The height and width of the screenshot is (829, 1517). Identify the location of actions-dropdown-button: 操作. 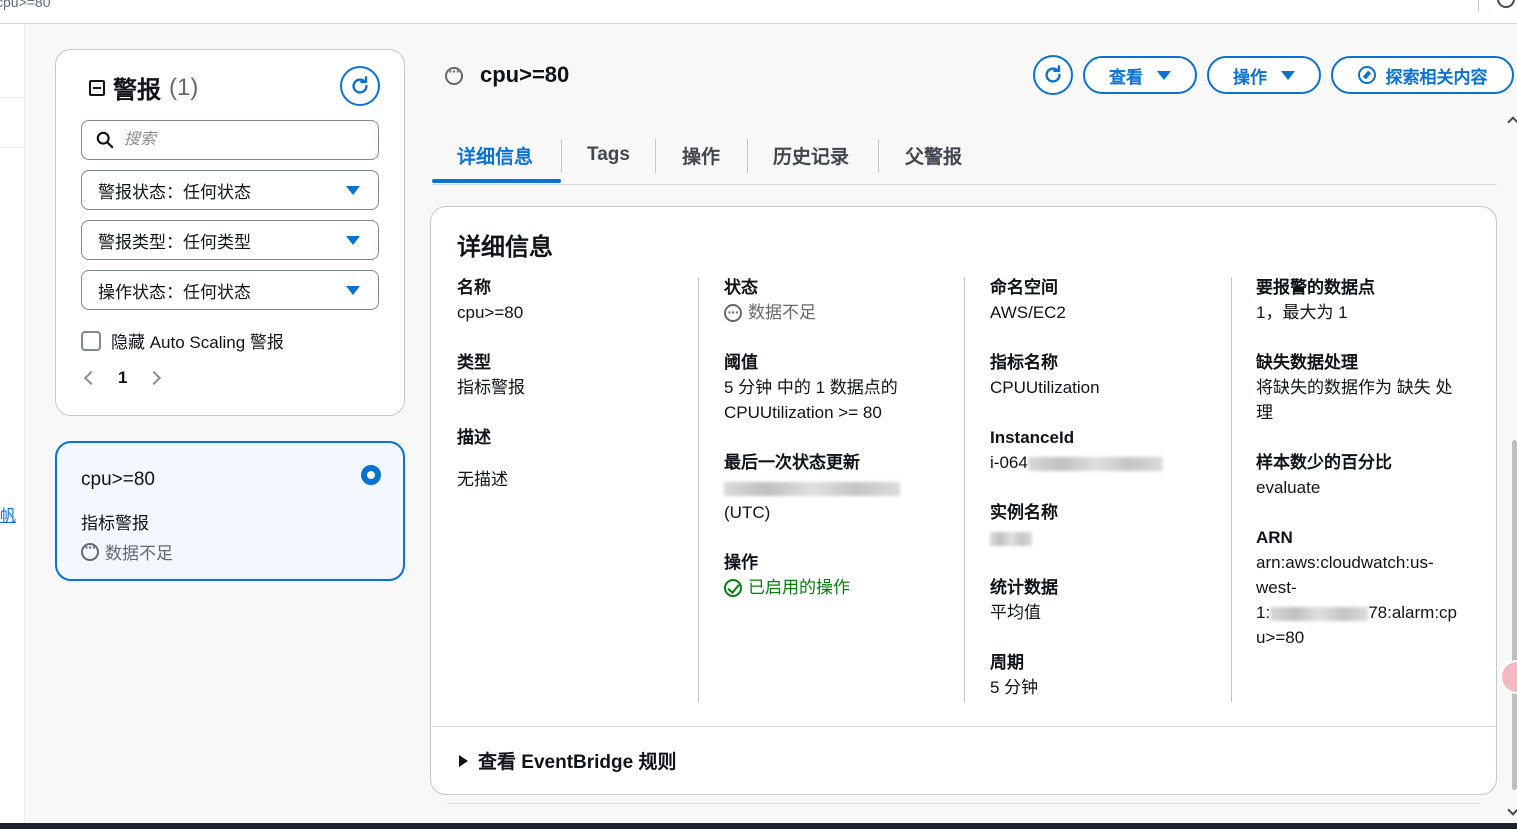
(1264, 75).